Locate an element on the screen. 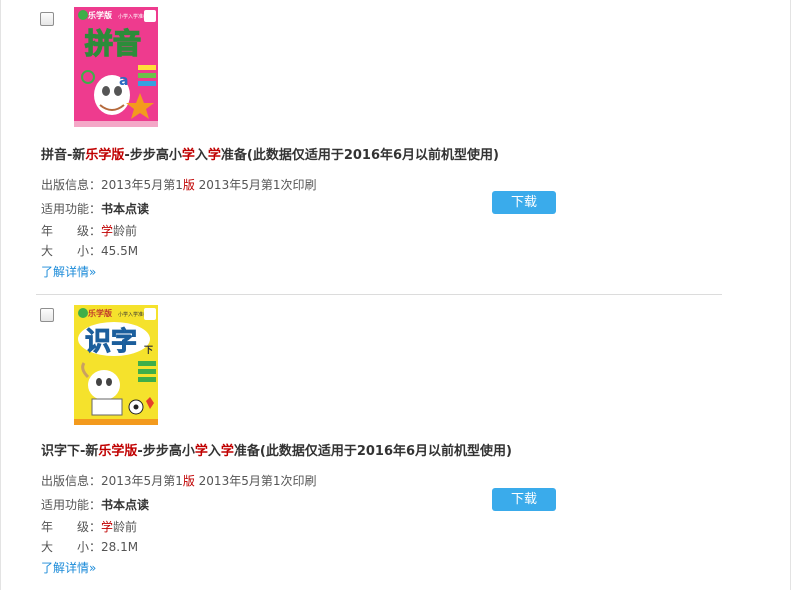 This screenshot has width=793, height=590. size-value: 28.1M is located at coordinates (120, 547).